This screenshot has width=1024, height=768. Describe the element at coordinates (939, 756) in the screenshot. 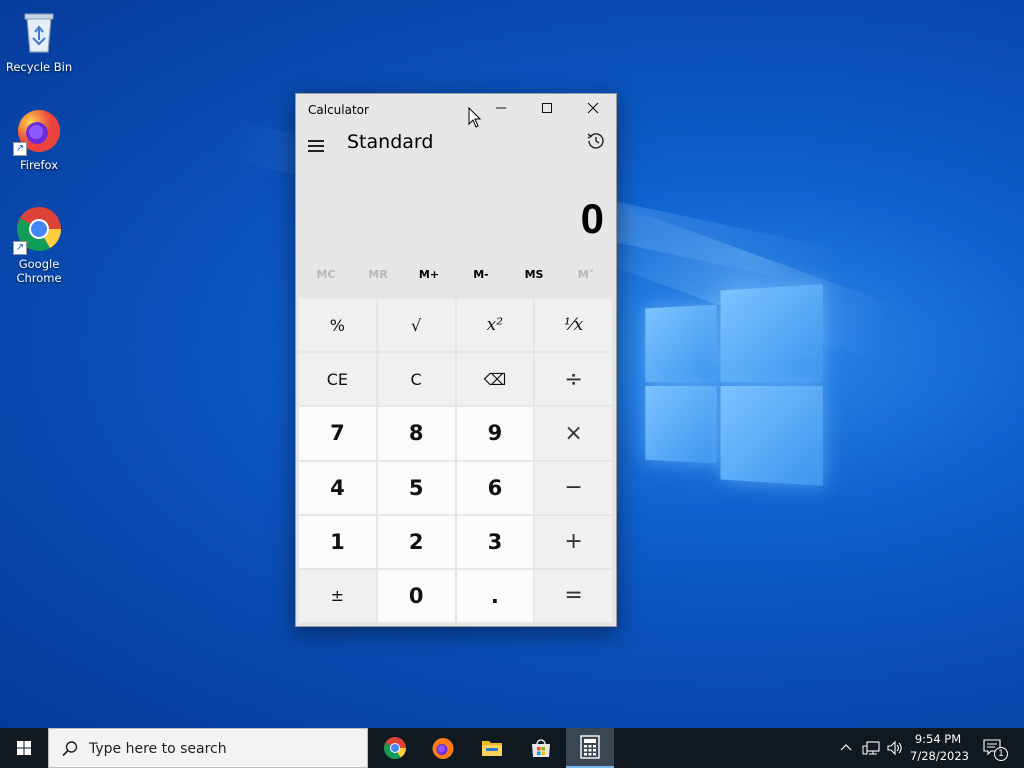

I see `clock-date: 7/28/2023` at that location.